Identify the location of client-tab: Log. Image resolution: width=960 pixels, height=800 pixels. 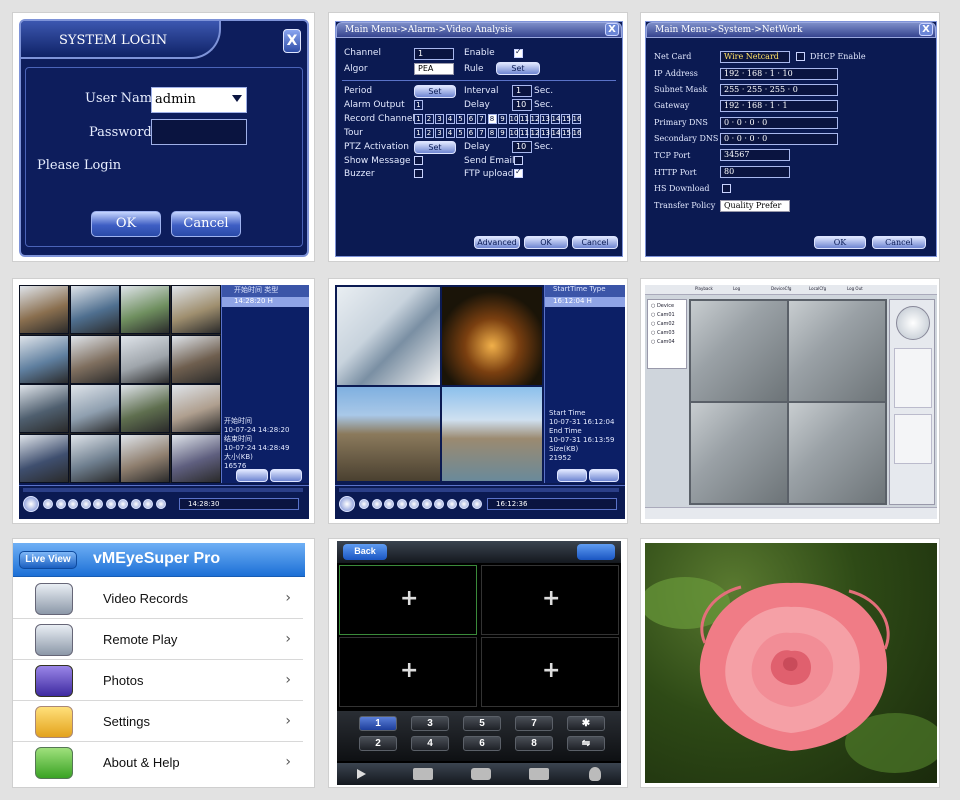
(736, 288).